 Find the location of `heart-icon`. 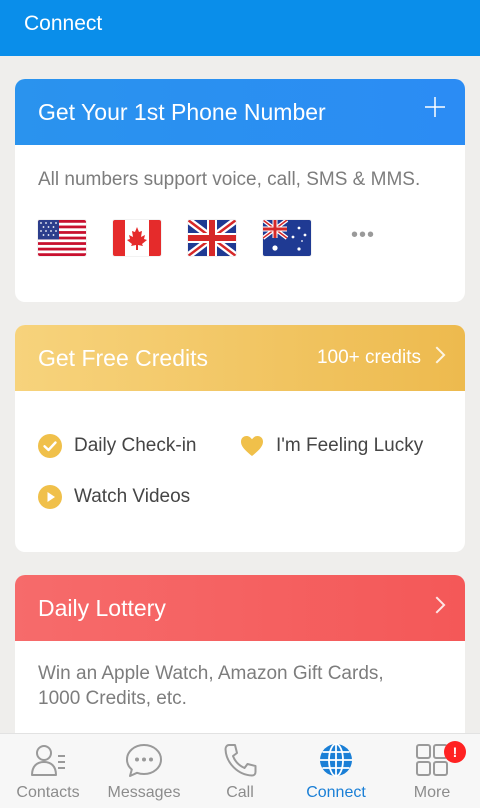

heart-icon is located at coordinates (252, 446).